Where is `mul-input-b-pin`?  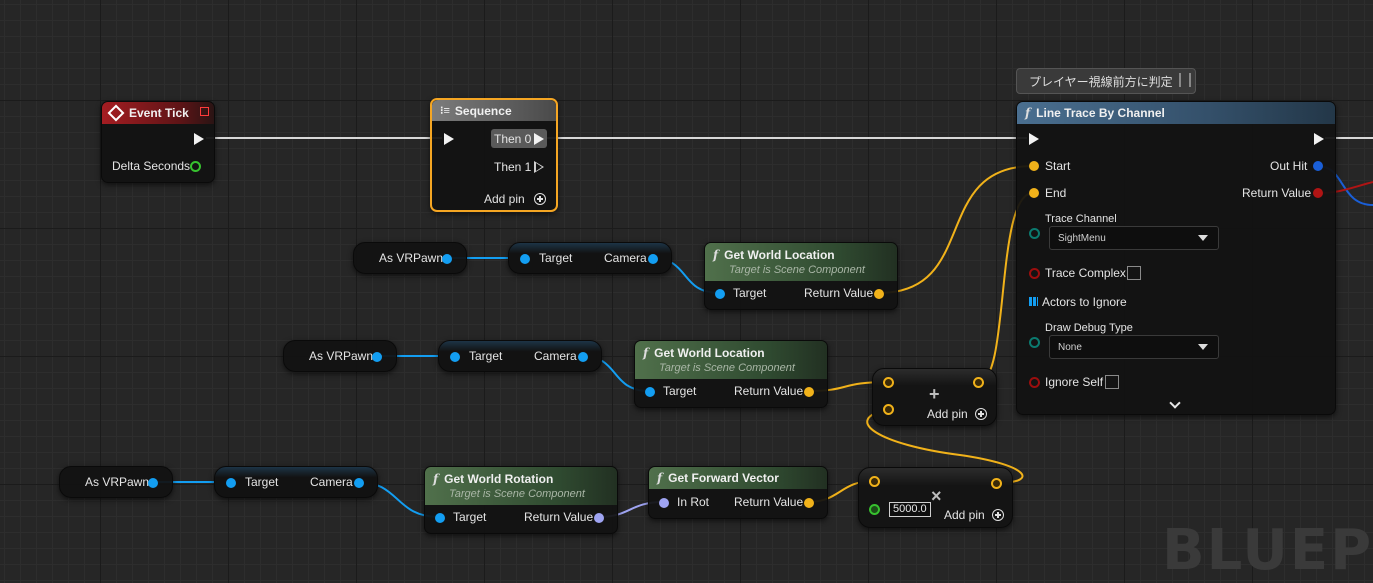 mul-input-b-pin is located at coordinates (874, 509).